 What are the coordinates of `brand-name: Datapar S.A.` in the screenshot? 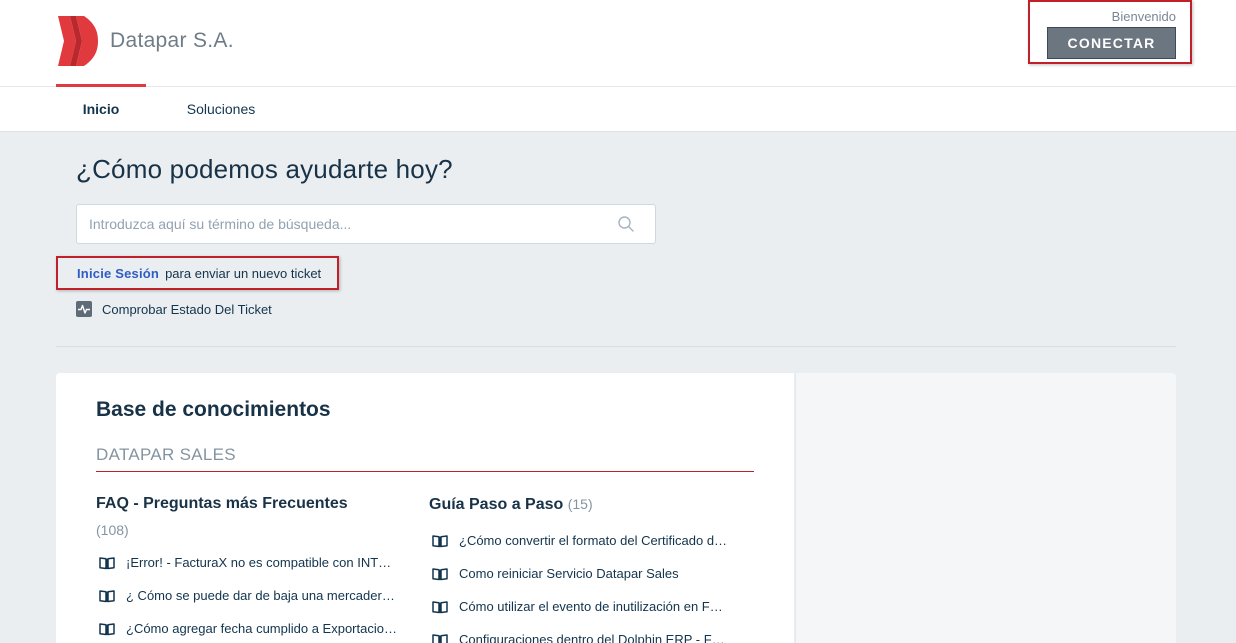 It's located at (172, 40).